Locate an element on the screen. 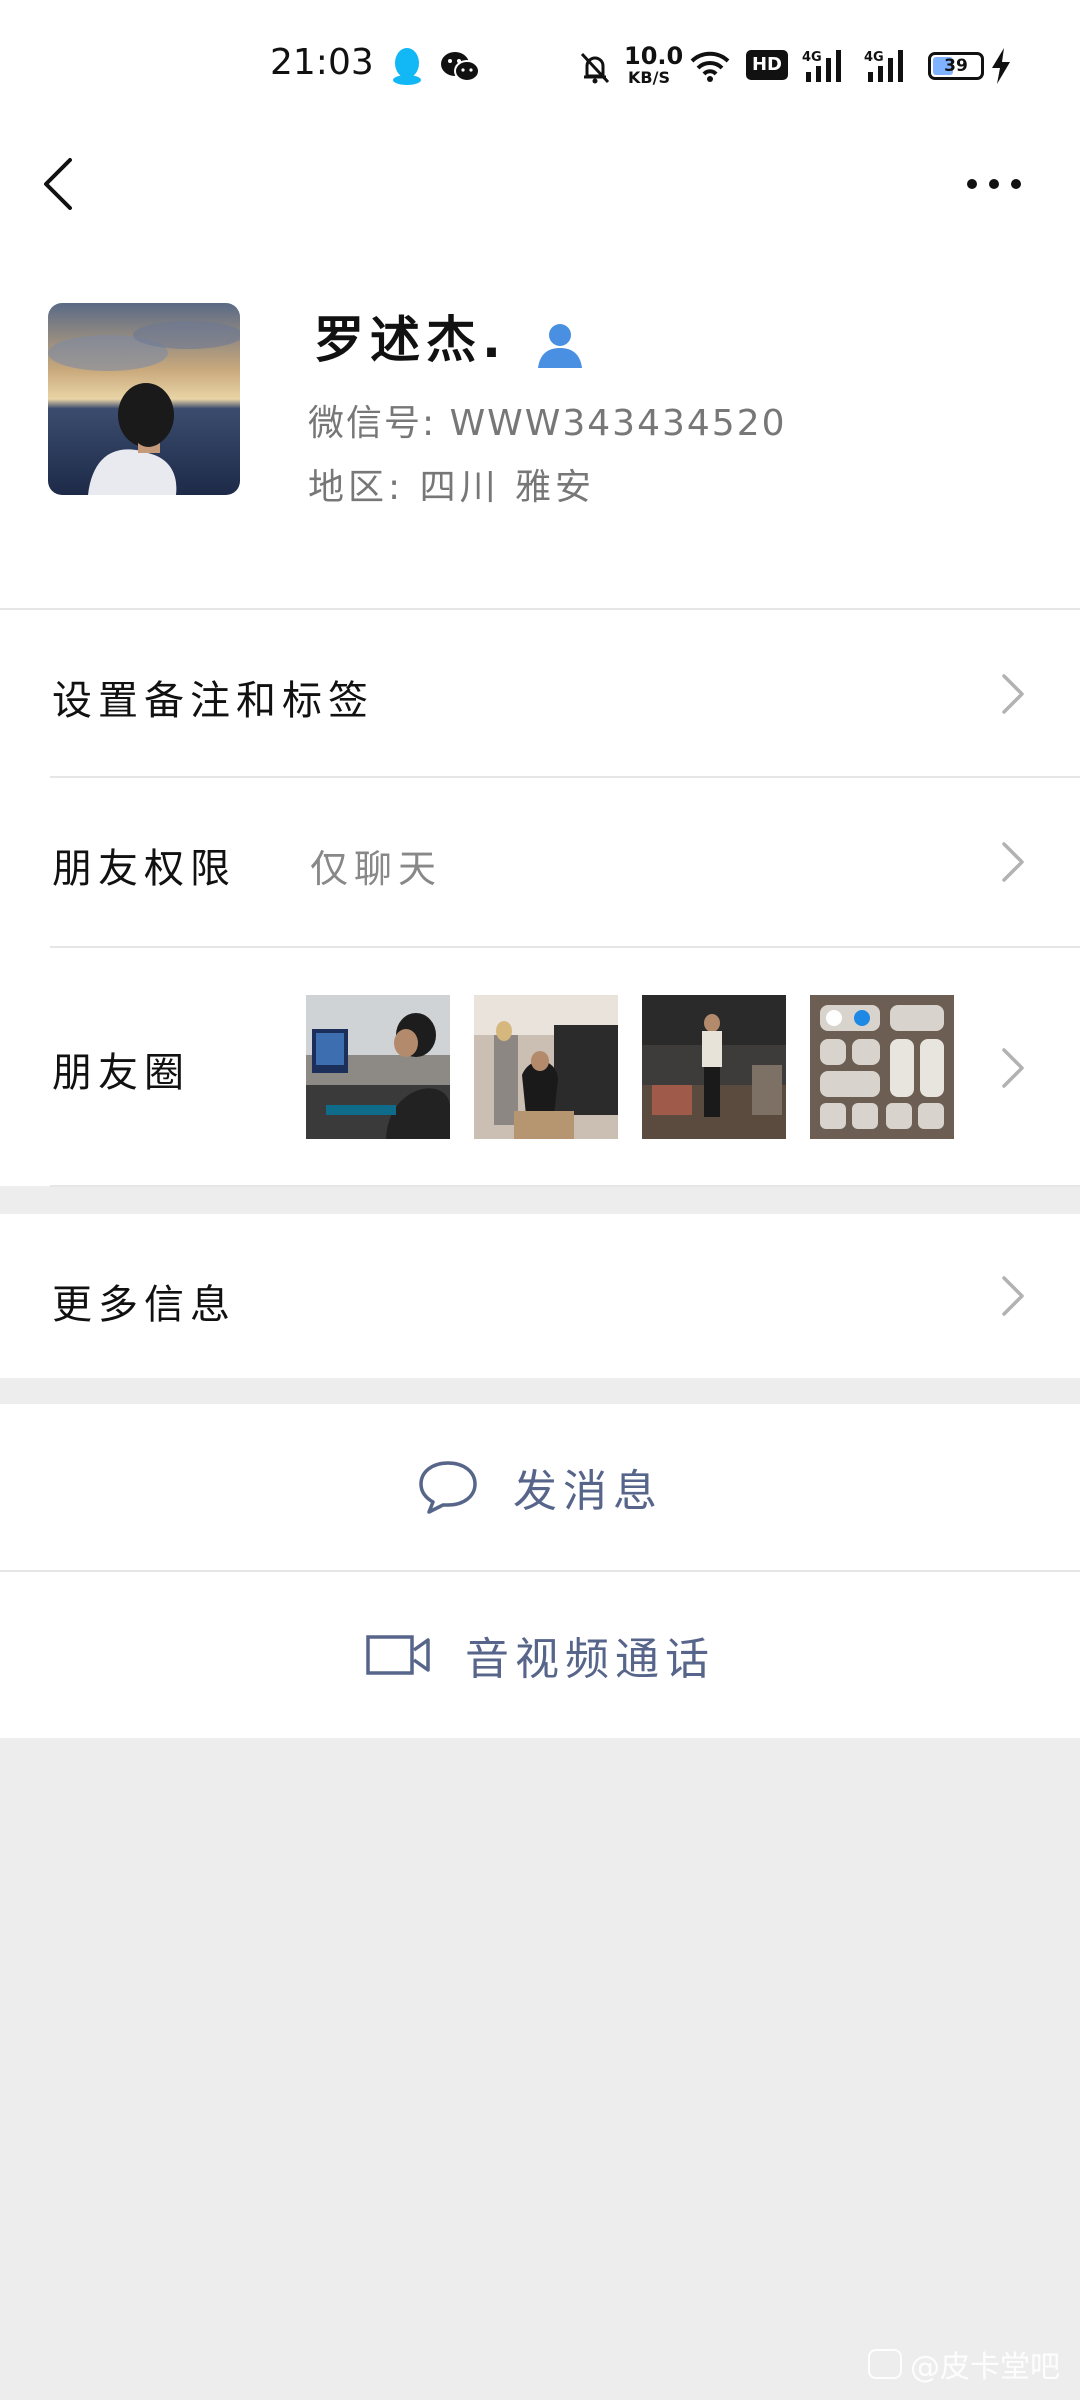  region: 地区: 四川 雅安 is located at coordinates (452, 487).